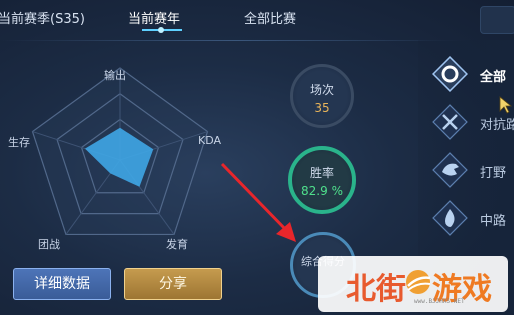  Describe the element at coordinates (173, 284) in the screenshot. I see `share-button: 分享` at that location.